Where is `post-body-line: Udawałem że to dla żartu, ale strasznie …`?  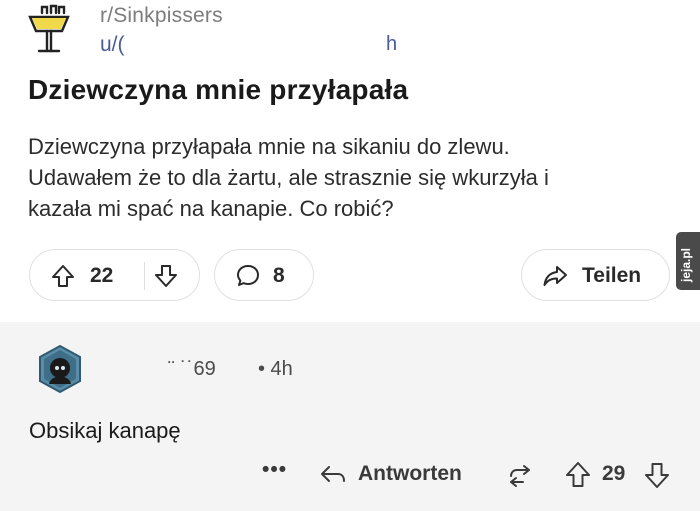
post-body-line: Udawałem że to dla żartu, ale strasznie … is located at coordinates (288, 177).